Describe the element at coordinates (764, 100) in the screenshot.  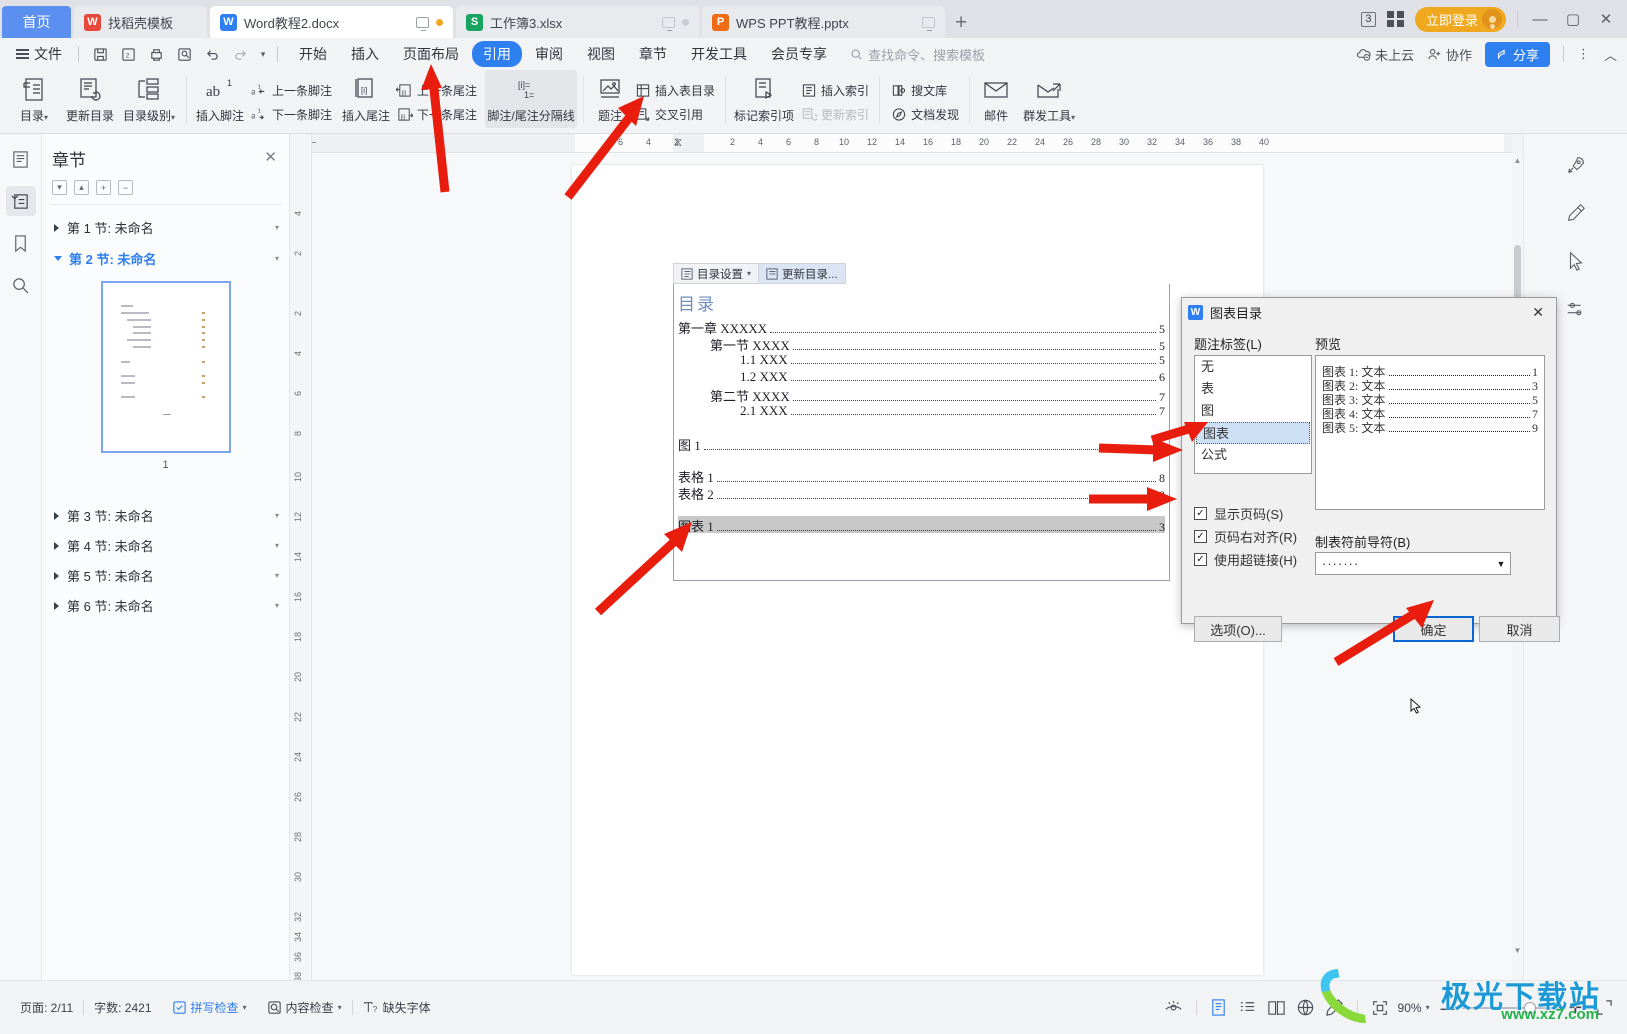
I see `mark-index-entry-button: 标记索引项` at that location.